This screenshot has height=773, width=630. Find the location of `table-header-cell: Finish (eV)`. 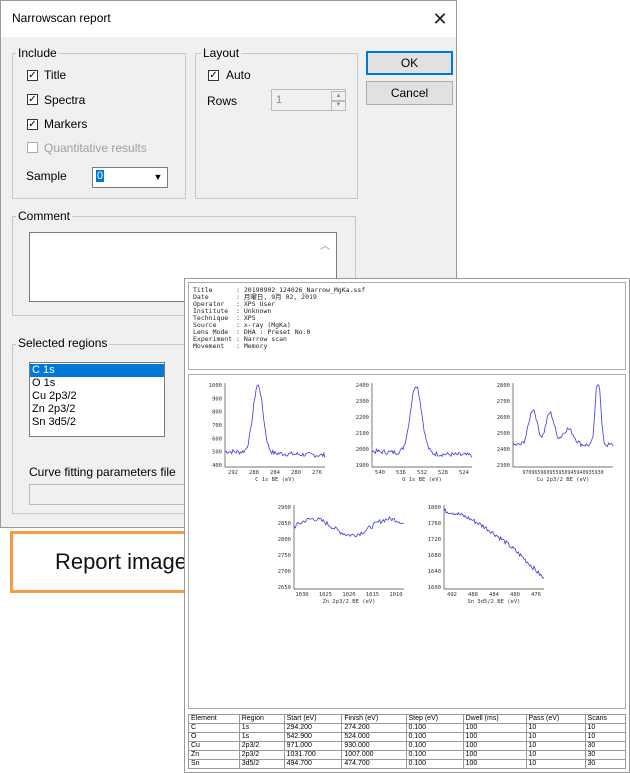

table-header-cell: Finish (eV) is located at coordinates (374, 719).